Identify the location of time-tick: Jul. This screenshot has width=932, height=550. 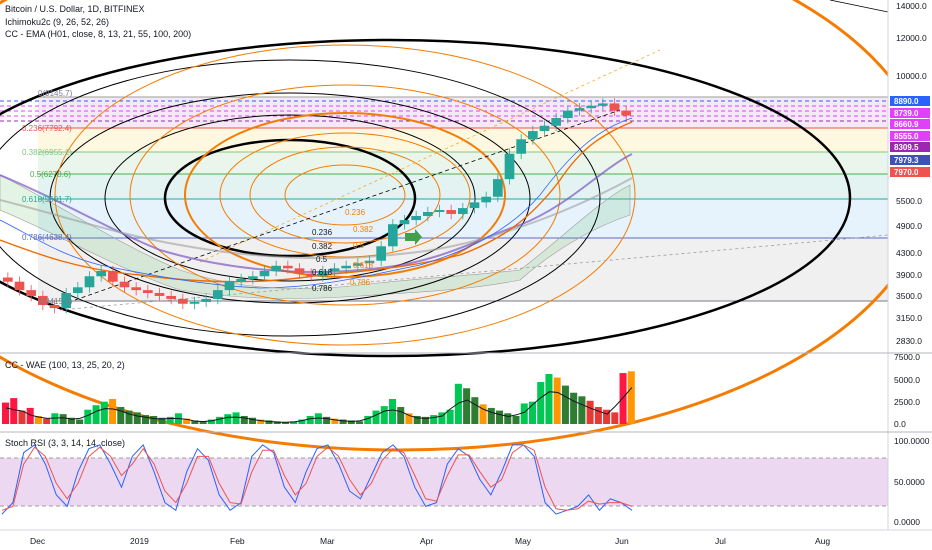
(720, 541).